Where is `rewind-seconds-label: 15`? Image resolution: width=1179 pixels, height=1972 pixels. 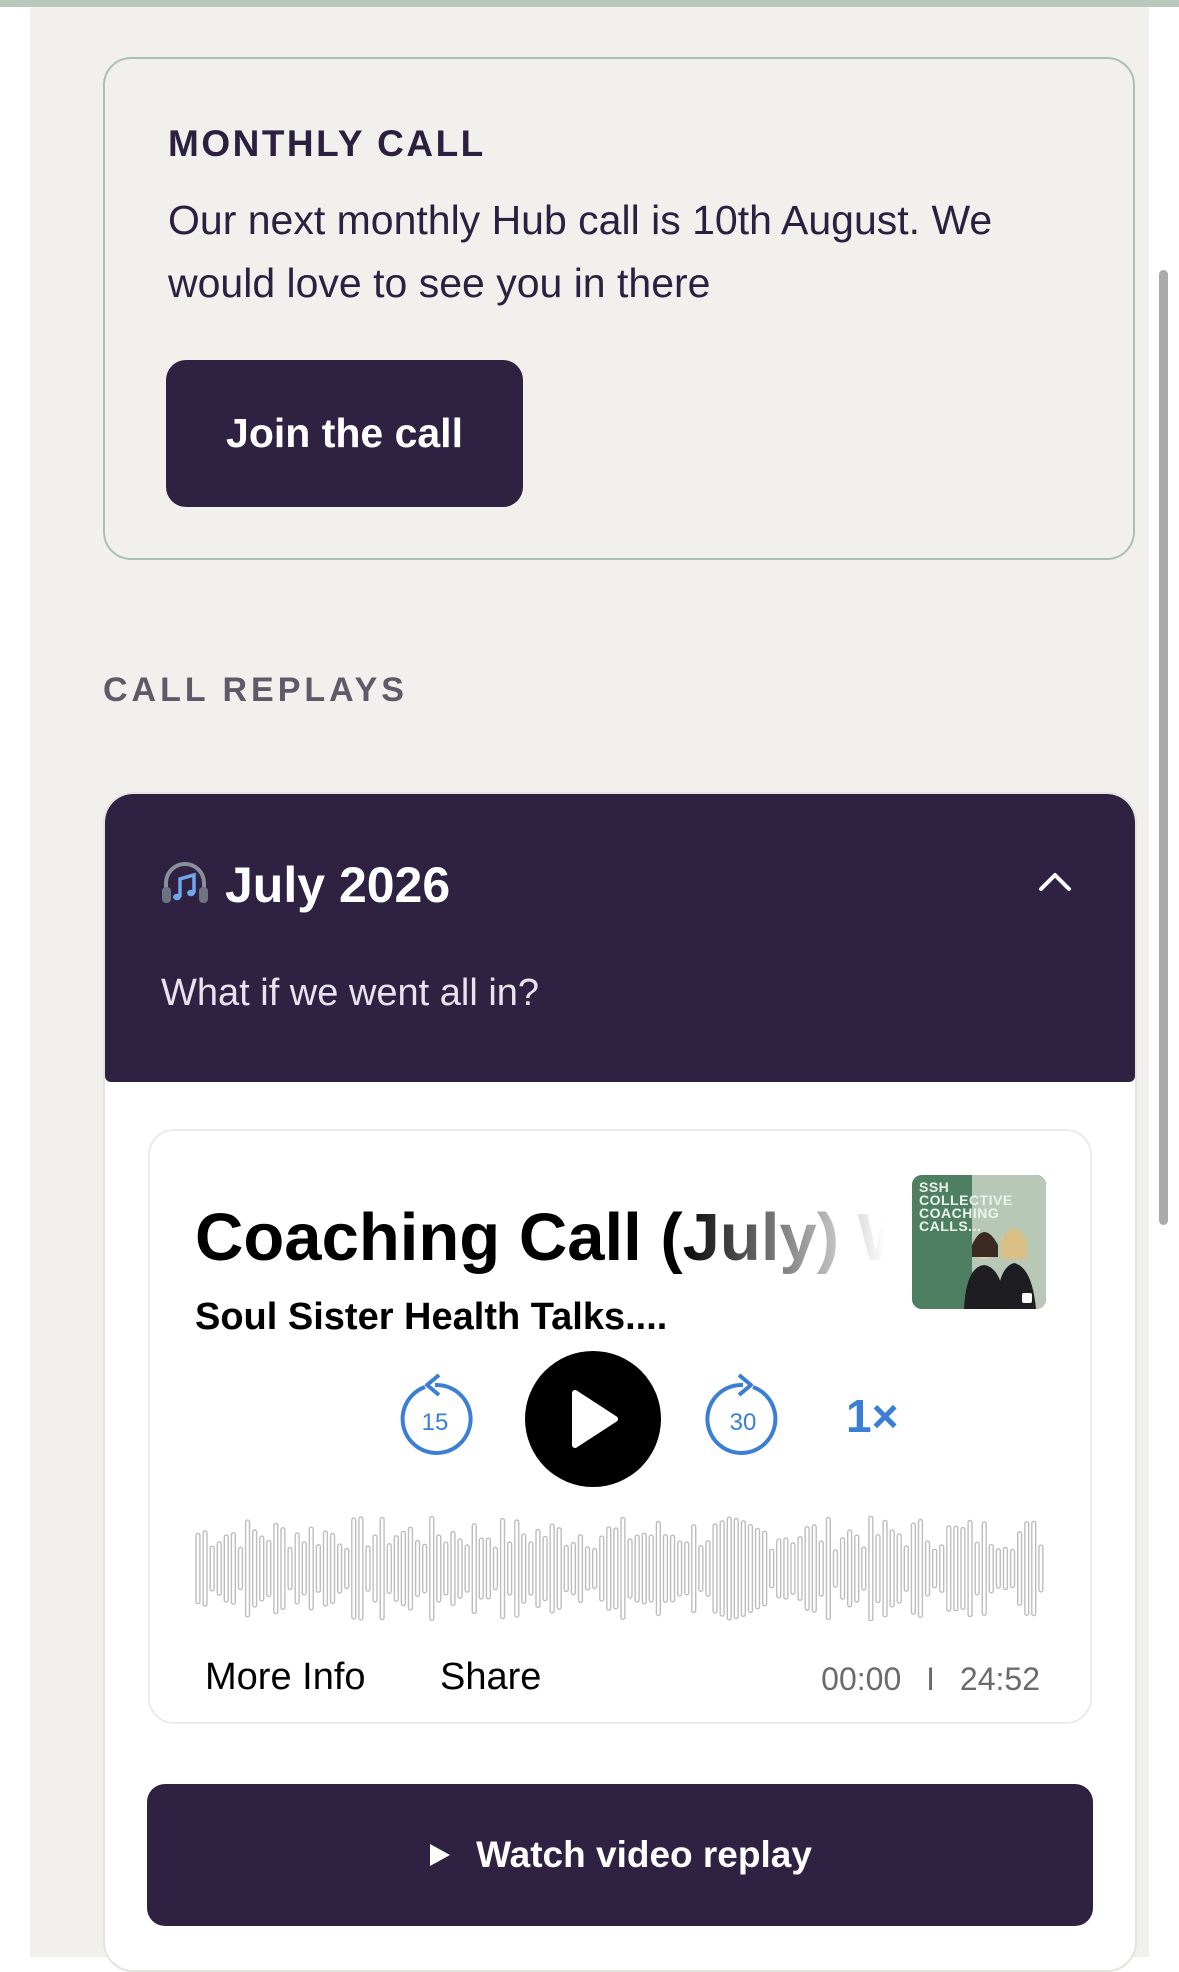 rewind-seconds-label: 15 is located at coordinates (435, 1422).